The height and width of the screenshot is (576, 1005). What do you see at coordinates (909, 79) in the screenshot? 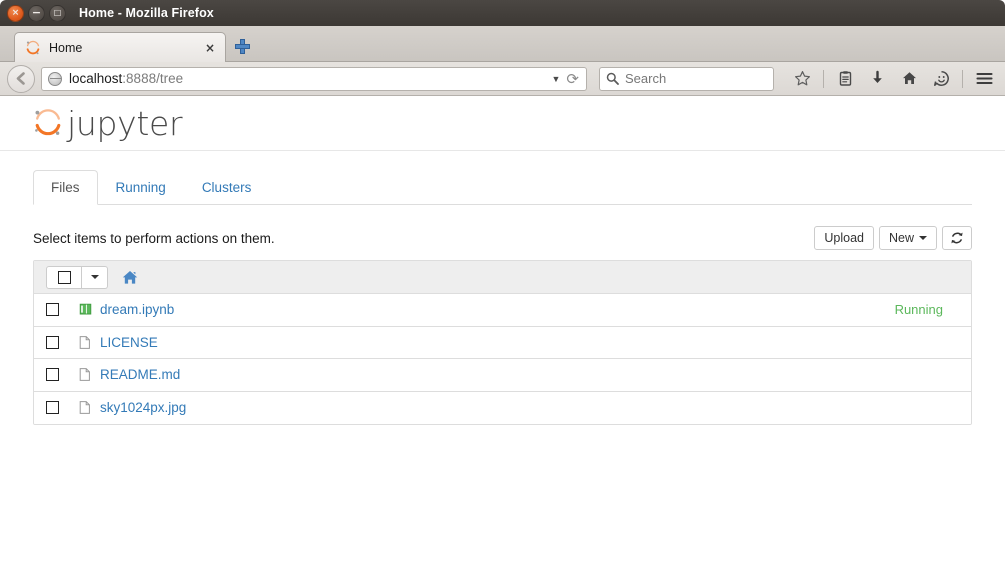
I see `home-icon` at bounding box center [909, 79].